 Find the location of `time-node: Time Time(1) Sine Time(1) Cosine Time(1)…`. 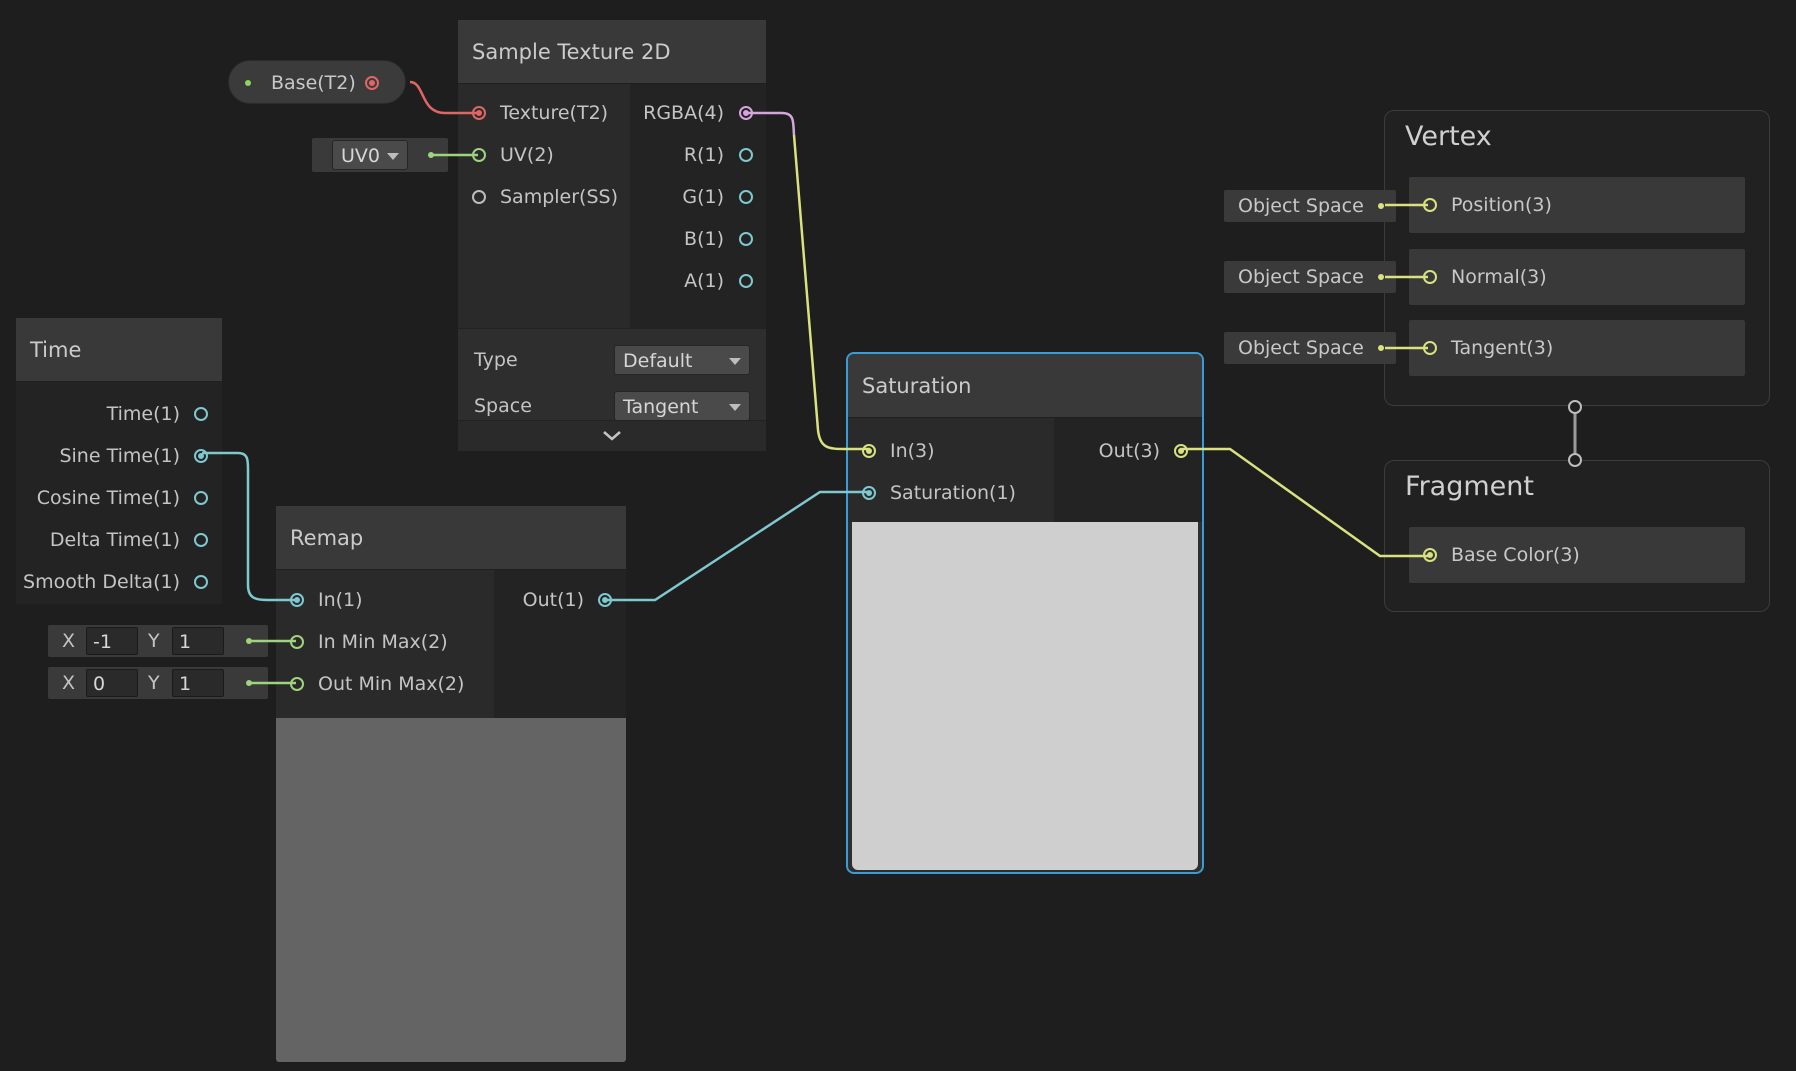

time-node: Time Time(1) Sine Time(1) Cosine Time(1)… is located at coordinates (119, 461).